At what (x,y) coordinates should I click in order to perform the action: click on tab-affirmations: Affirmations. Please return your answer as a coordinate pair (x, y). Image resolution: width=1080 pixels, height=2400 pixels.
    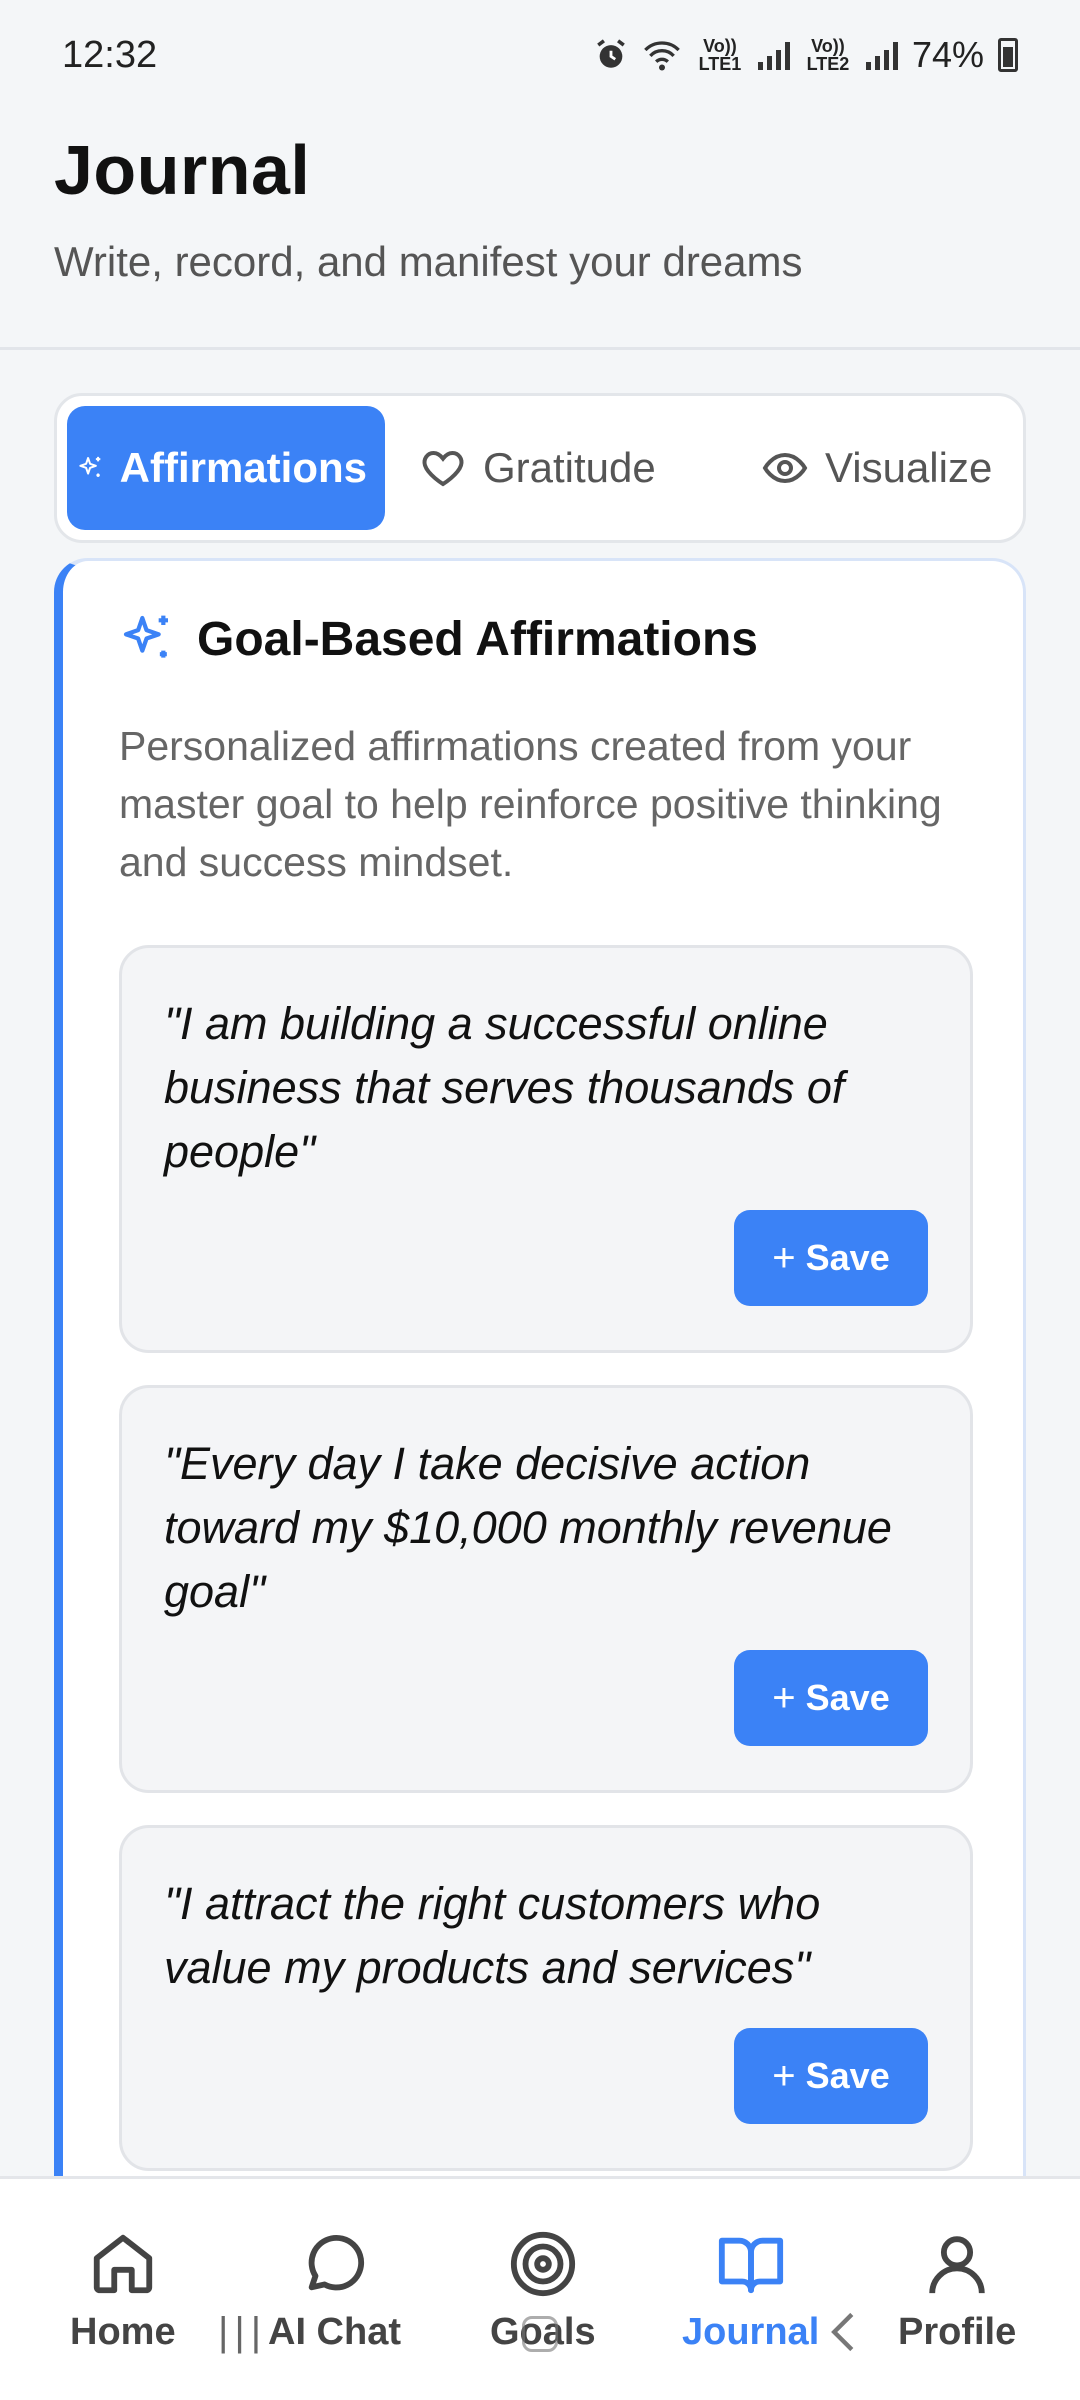
    Looking at the image, I should click on (226, 468).